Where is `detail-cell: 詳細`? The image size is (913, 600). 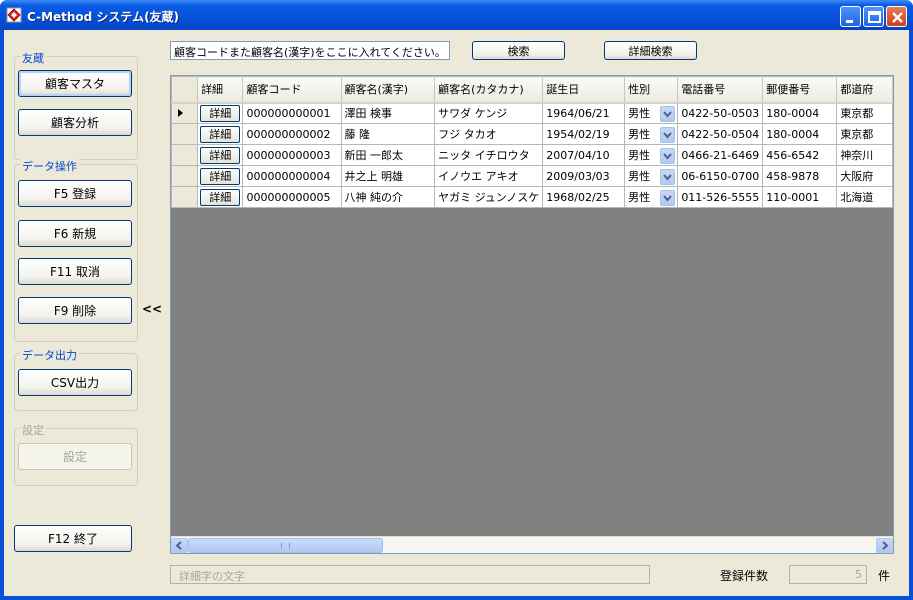
detail-cell: 詳細 is located at coordinates (220, 113).